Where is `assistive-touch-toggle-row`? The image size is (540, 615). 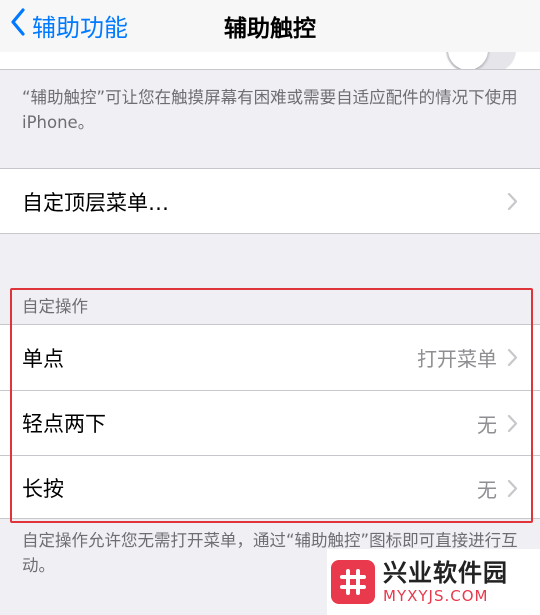
assistive-touch-toggle-row is located at coordinates (270, 61).